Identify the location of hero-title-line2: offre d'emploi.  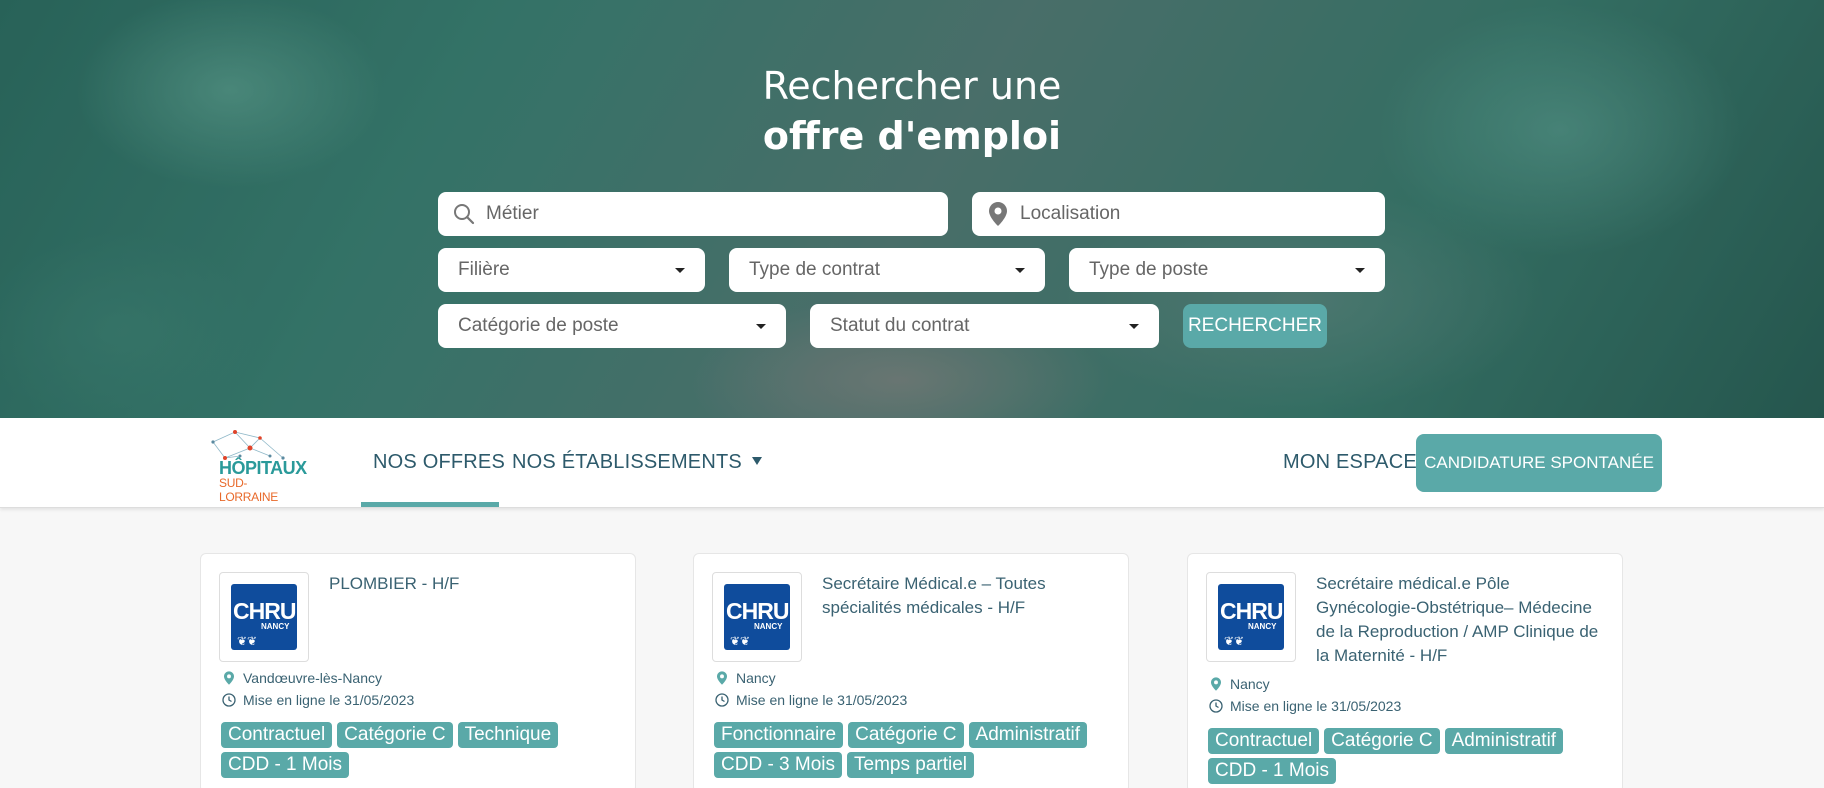
(912, 136).